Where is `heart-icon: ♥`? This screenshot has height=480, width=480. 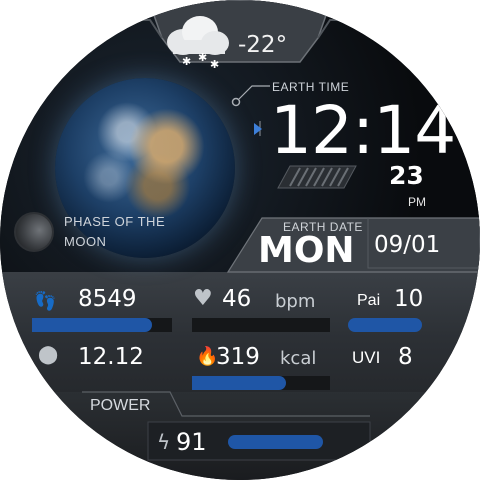 heart-icon: ♥ is located at coordinates (203, 298).